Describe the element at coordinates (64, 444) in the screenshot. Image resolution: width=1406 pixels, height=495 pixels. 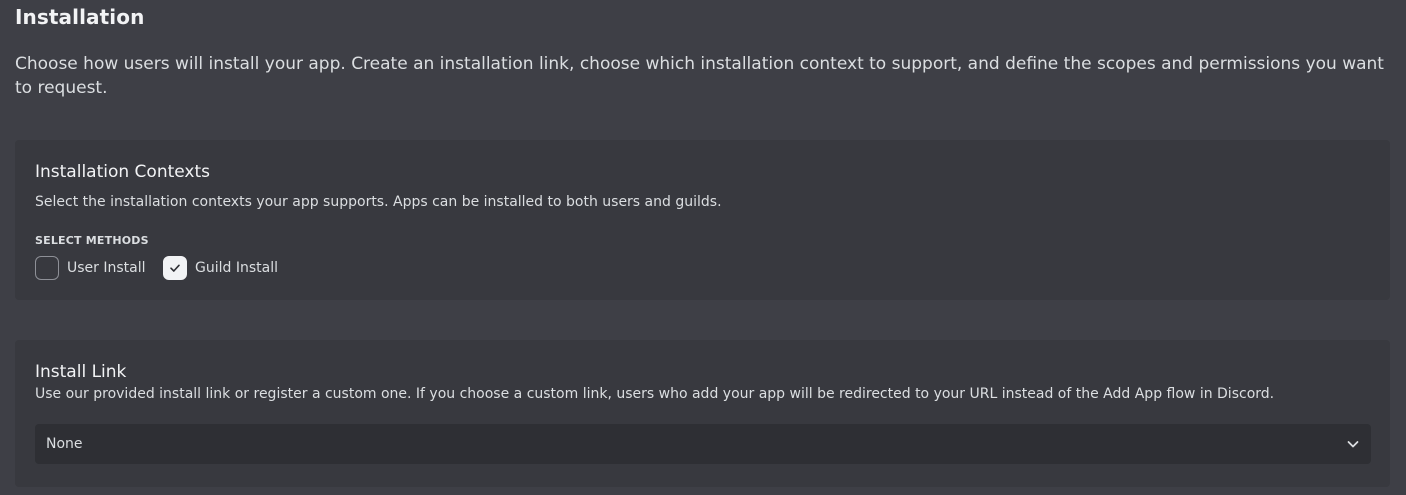
I see `install-link-select-value: None` at that location.